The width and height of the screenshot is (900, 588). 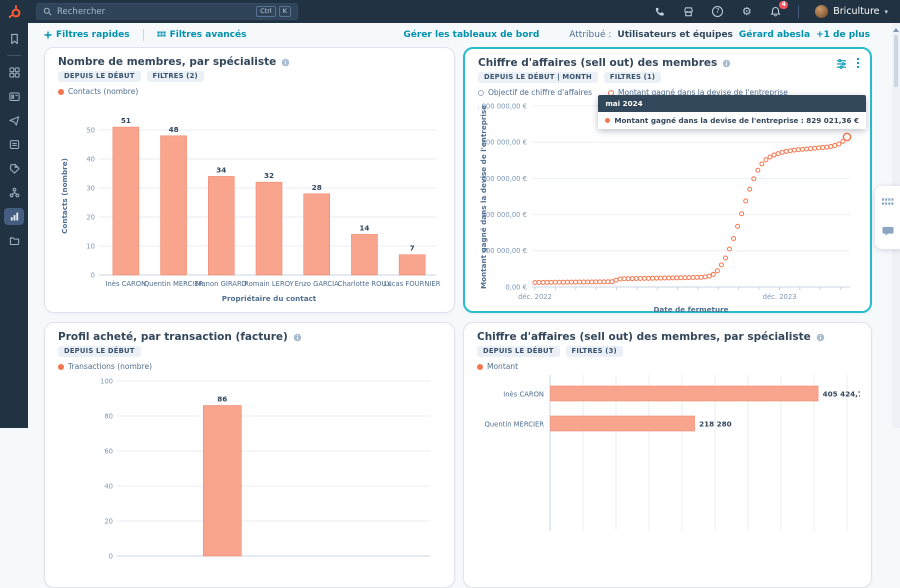 What do you see at coordinates (779, 9) in the screenshot?
I see `notifications-icon: 4` at bounding box center [779, 9].